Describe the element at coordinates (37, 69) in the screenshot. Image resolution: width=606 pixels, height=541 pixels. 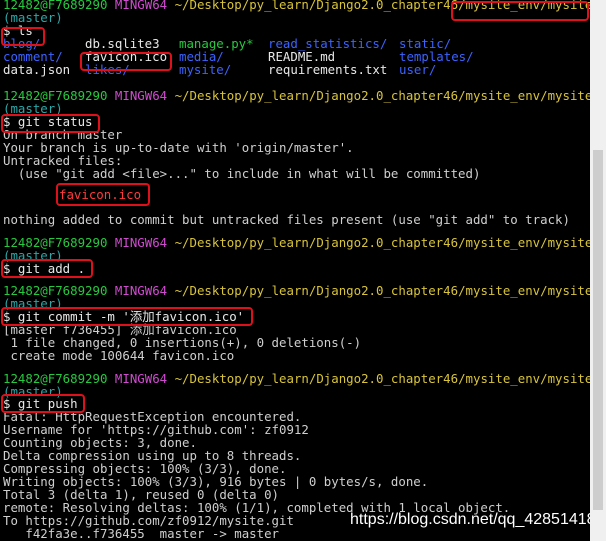
I see `ls-entry-file: data.json` at that location.